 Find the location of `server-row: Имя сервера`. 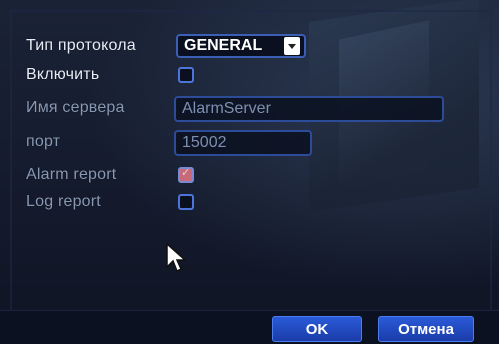

server-row: Имя сервера is located at coordinates (75, 108).